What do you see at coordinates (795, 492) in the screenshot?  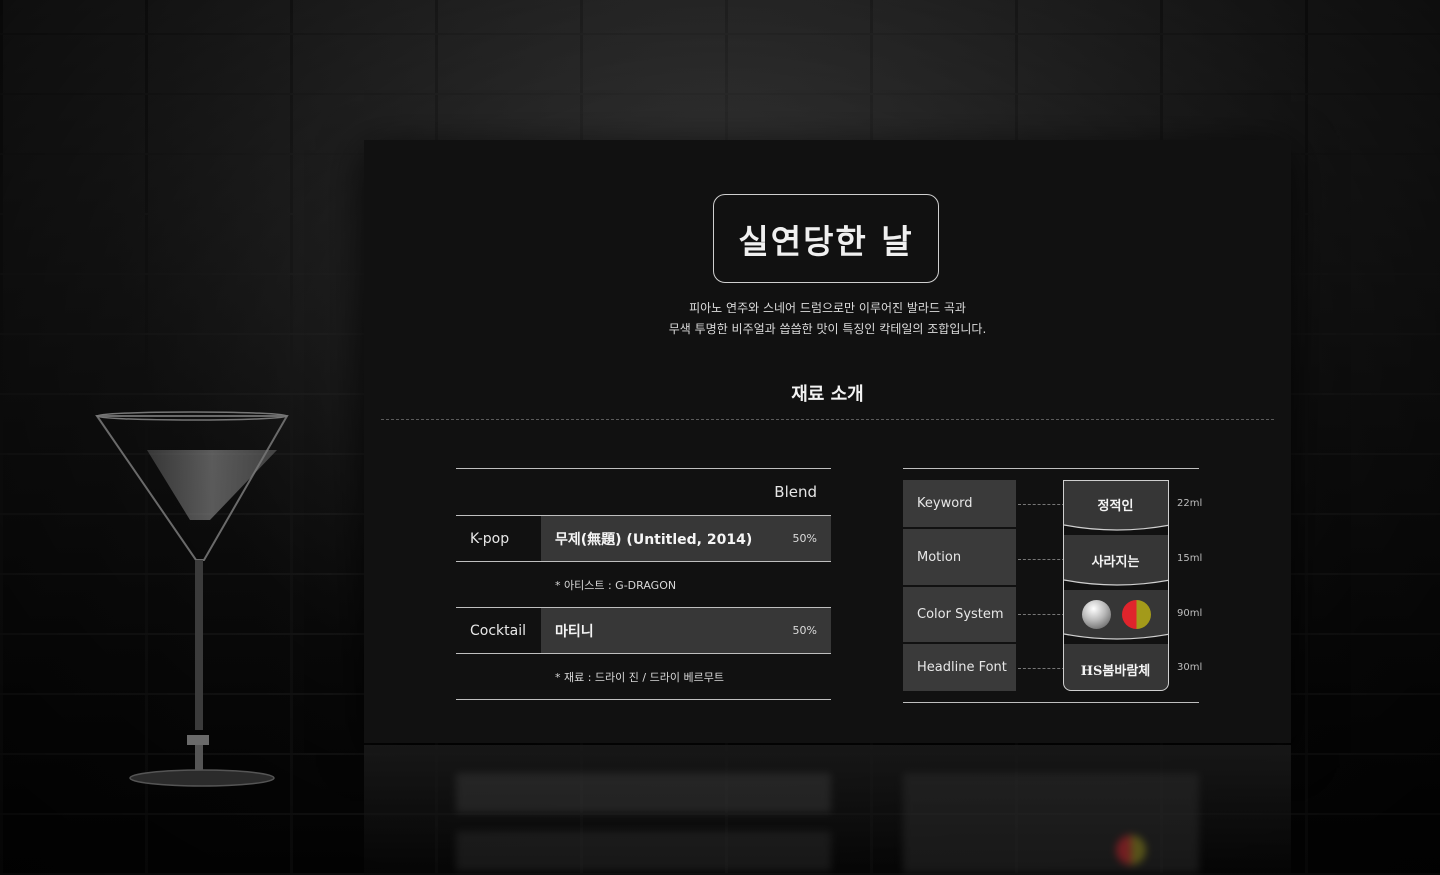 I see `blend-header: Blend` at bounding box center [795, 492].